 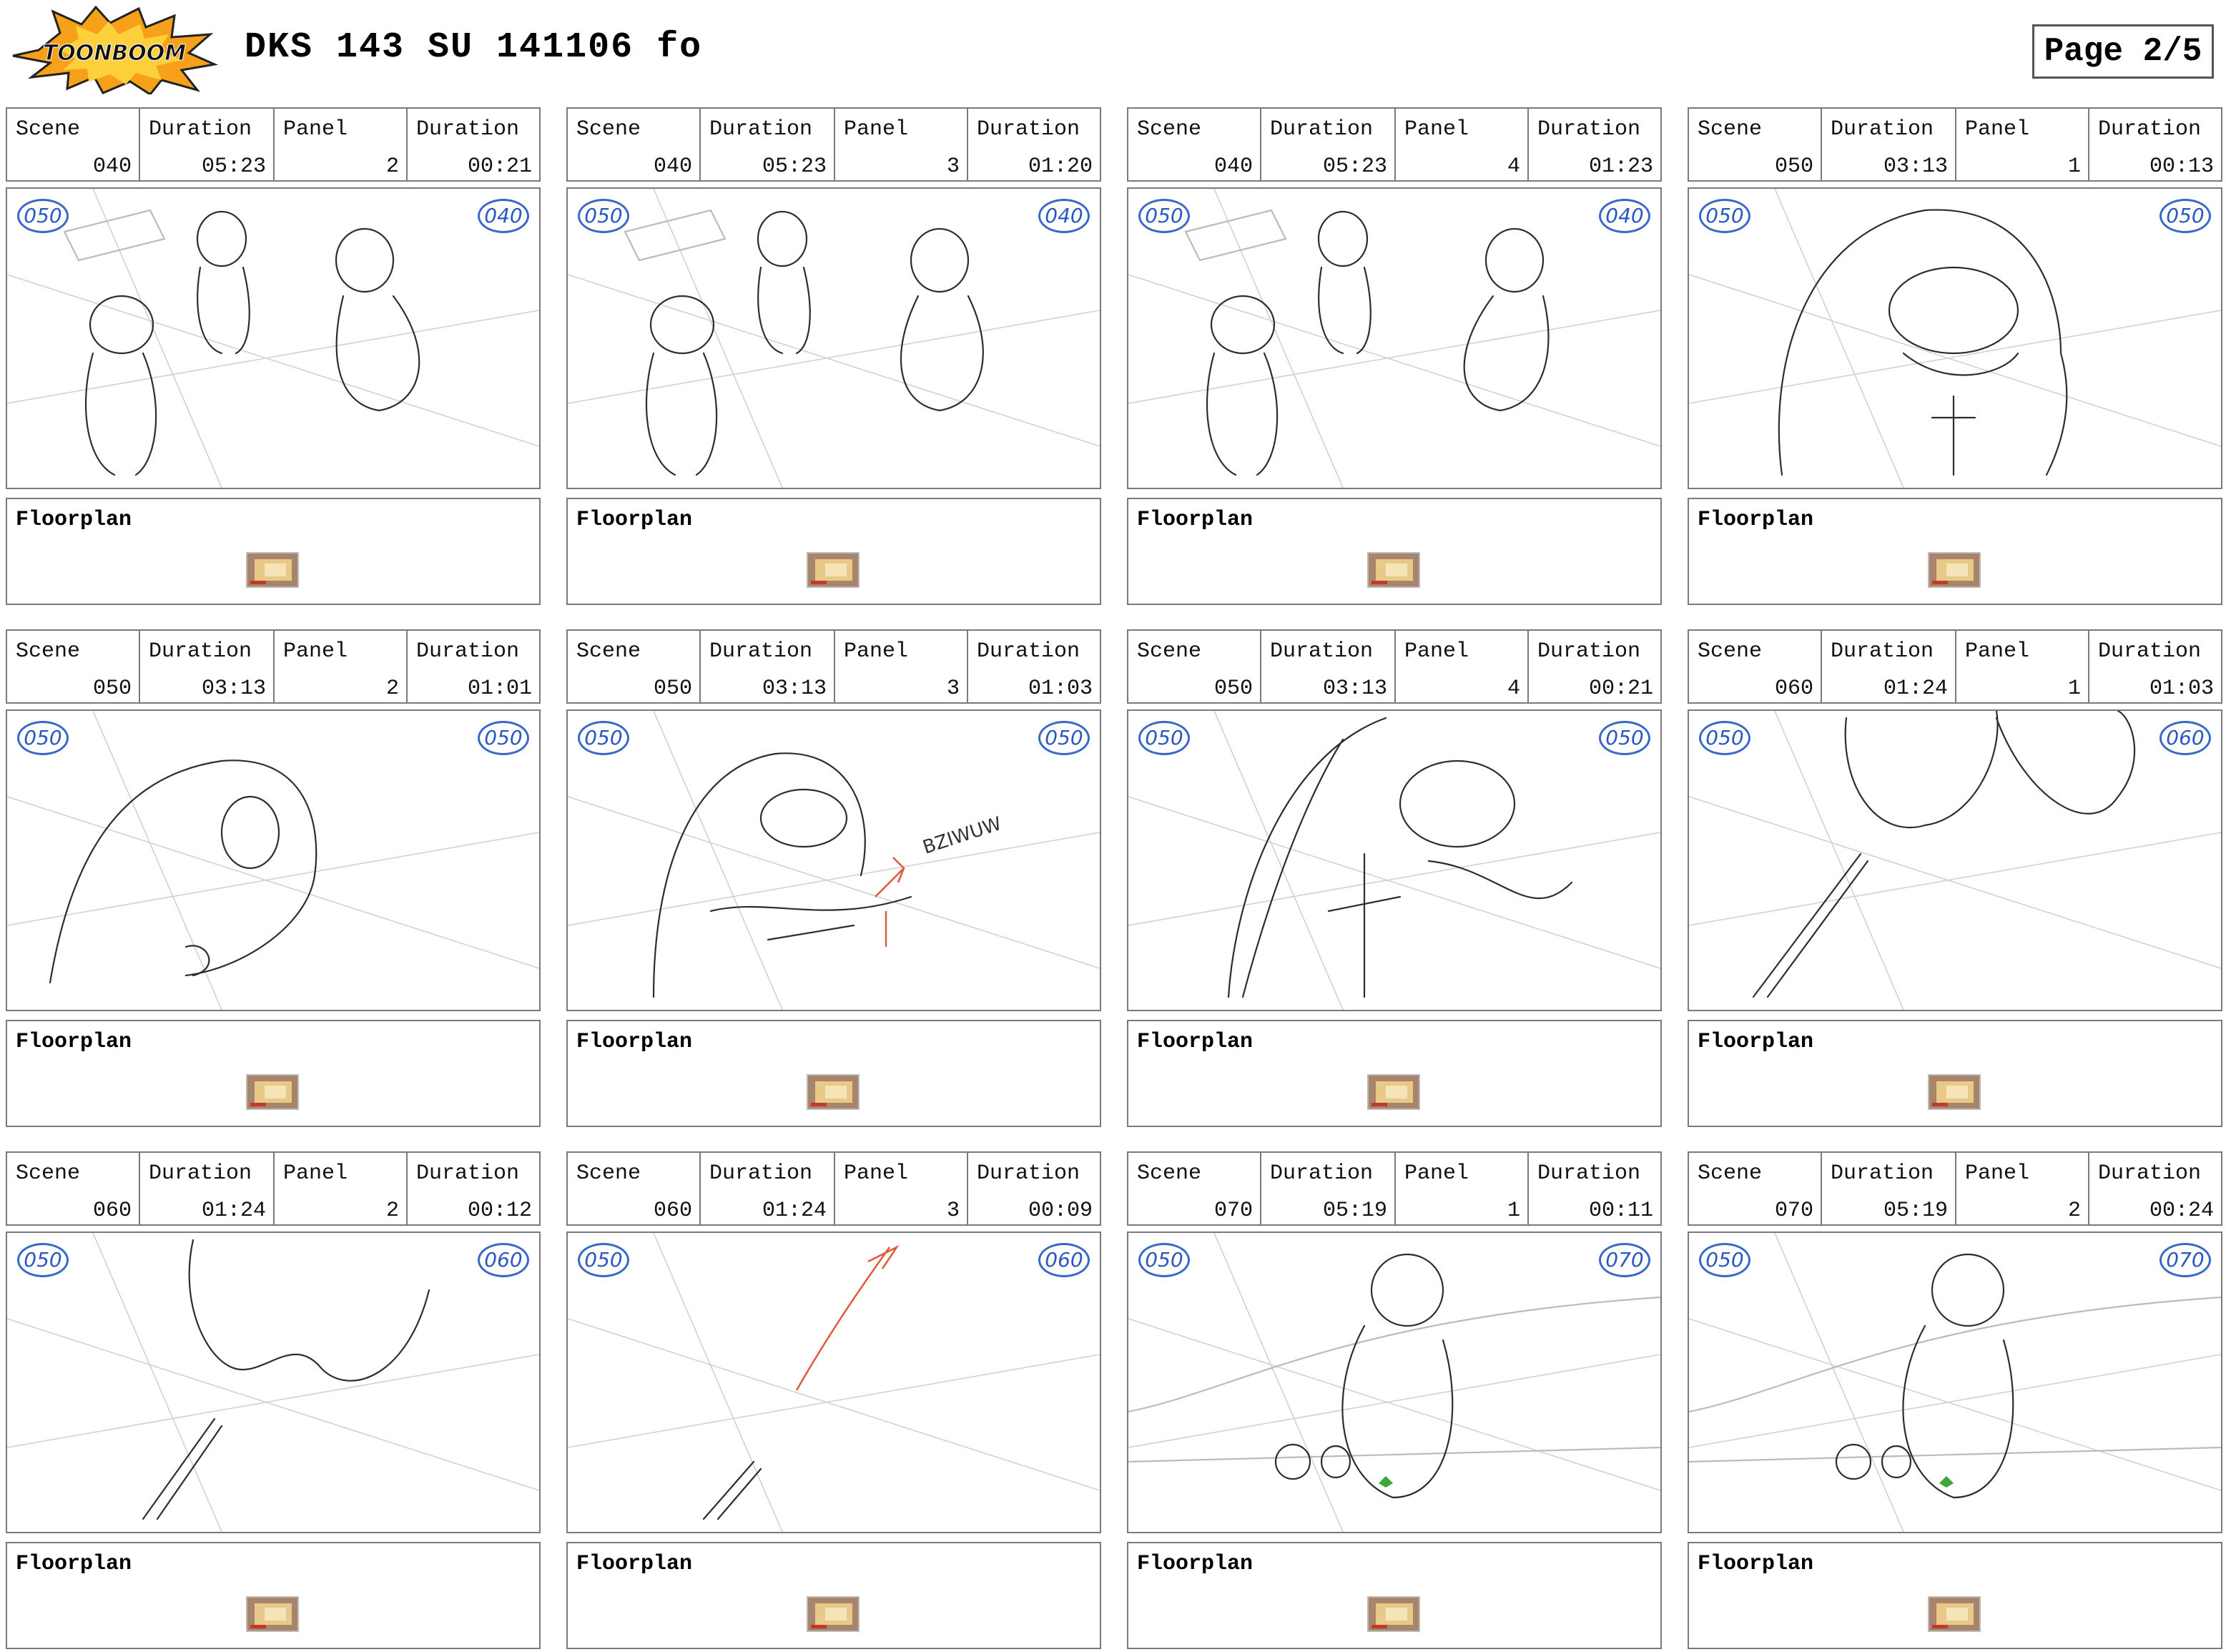 I want to click on panel-duration-cell: Duration 01:20, so click(x=1034, y=144).